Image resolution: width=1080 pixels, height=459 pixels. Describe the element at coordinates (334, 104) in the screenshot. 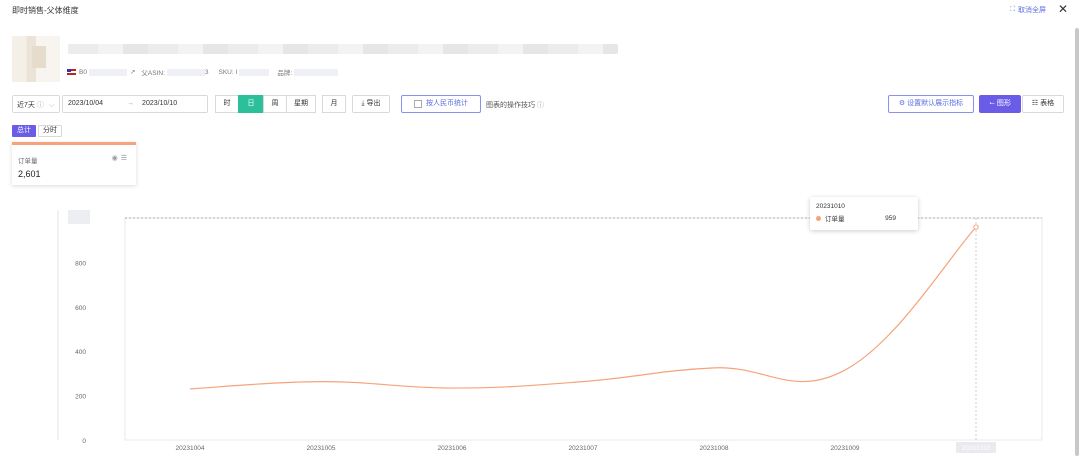

I see `granularity-option: 月` at that location.